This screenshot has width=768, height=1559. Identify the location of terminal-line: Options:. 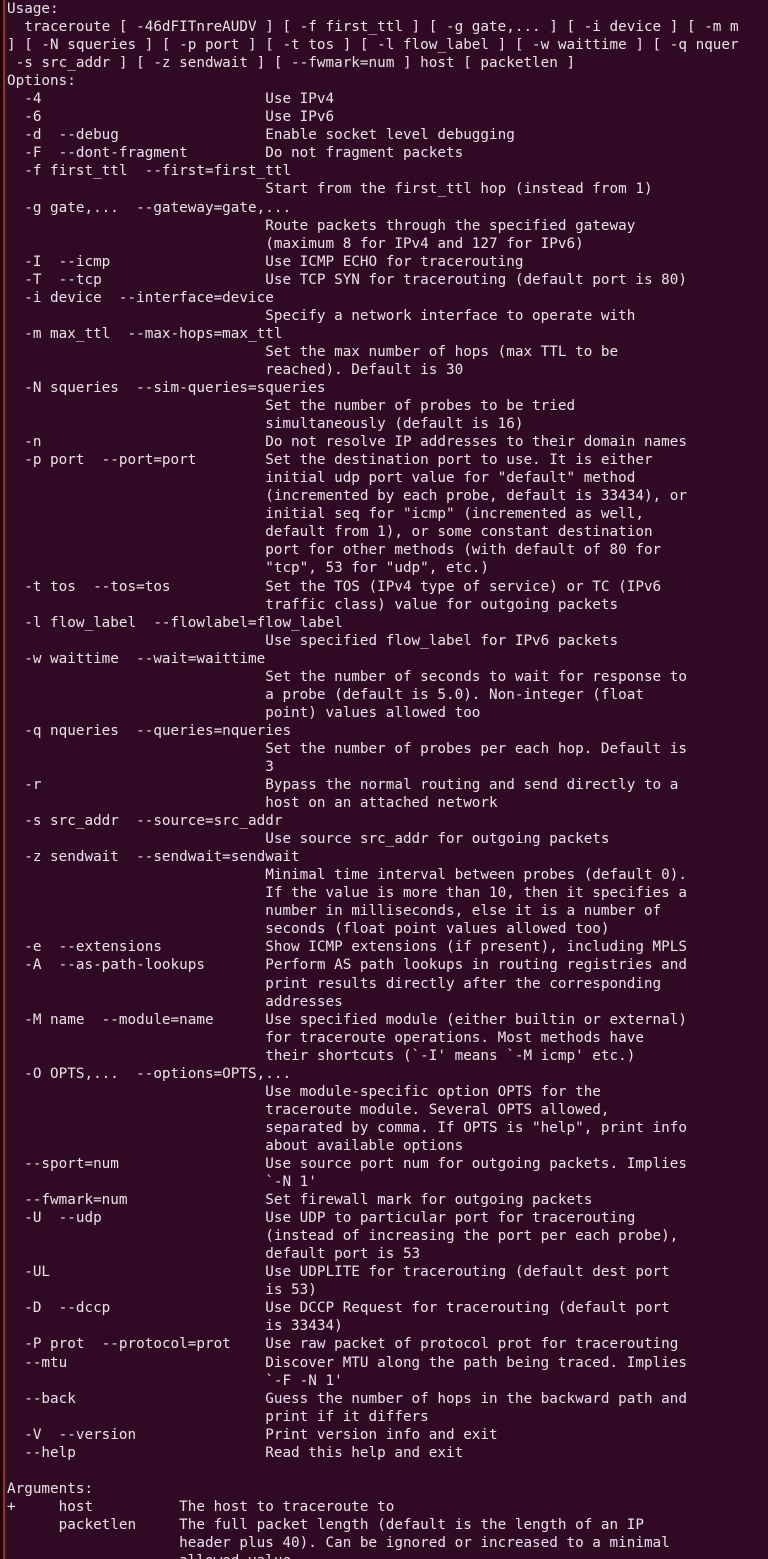
(41, 81).